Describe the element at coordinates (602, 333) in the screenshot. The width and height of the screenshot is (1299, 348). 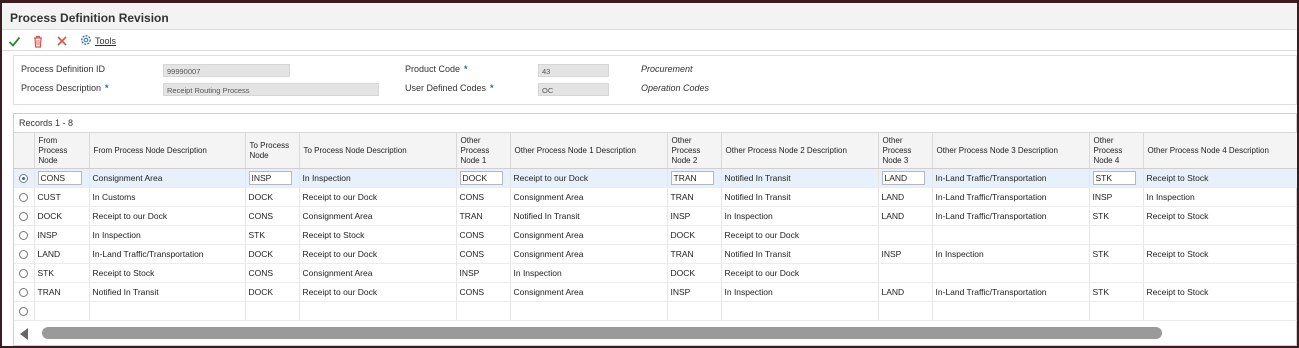
I see `scrollbar-thumb` at that location.